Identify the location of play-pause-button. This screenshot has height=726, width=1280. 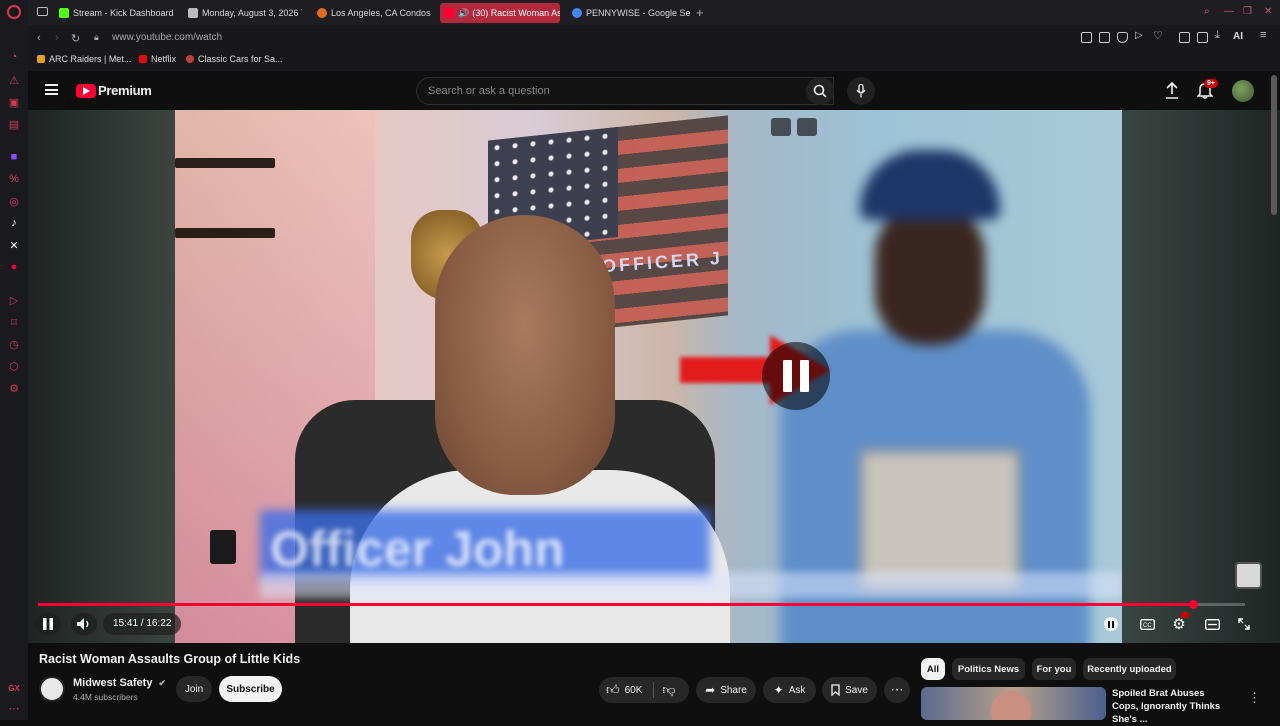
(48, 624).